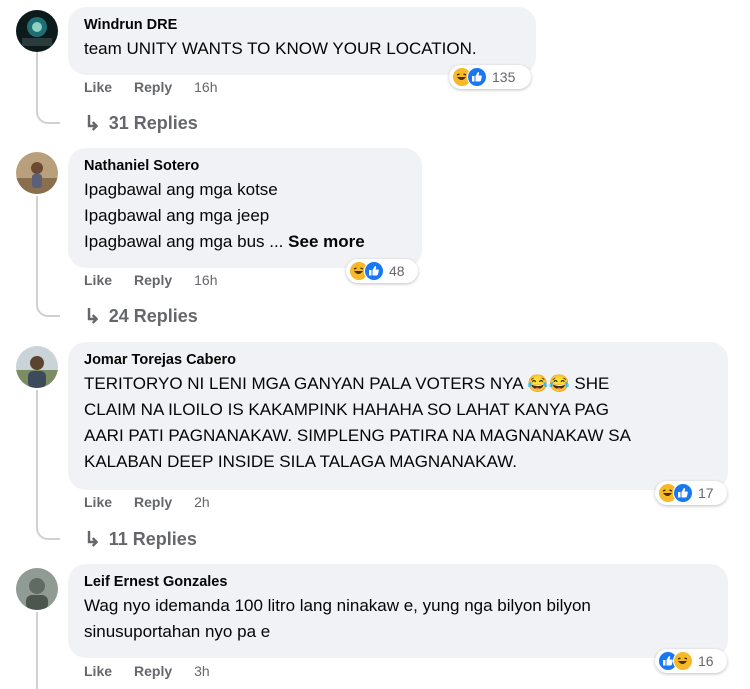  Describe the element at coordinates (302, 25) in the screenshot. I see `comment-author: Windrun DRE` at that location.